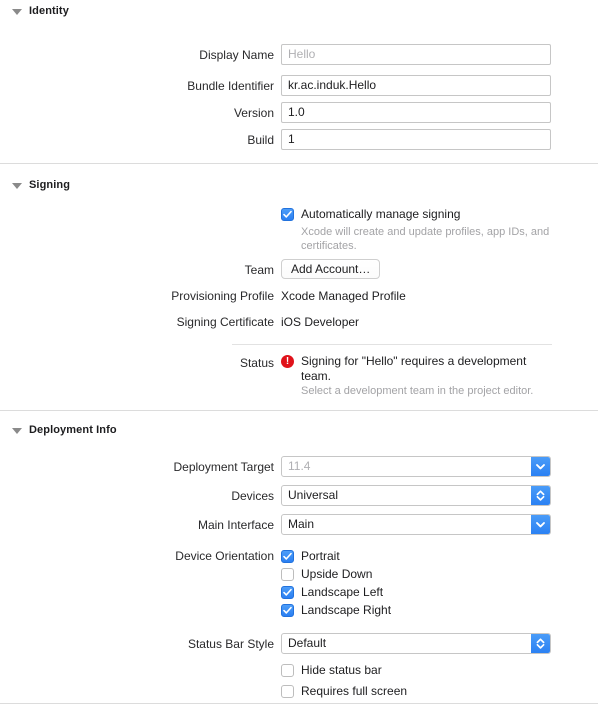  I want to click on section-header-signing: Signing, so click(41, 185).